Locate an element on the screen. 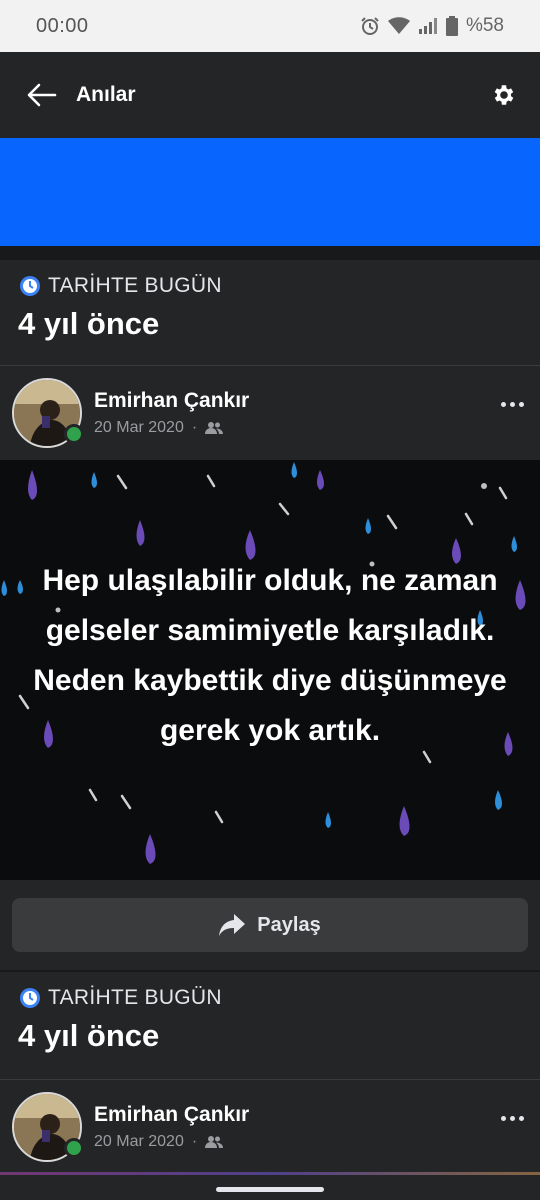  share-arrow-icon is located at coordinates (232, 925).